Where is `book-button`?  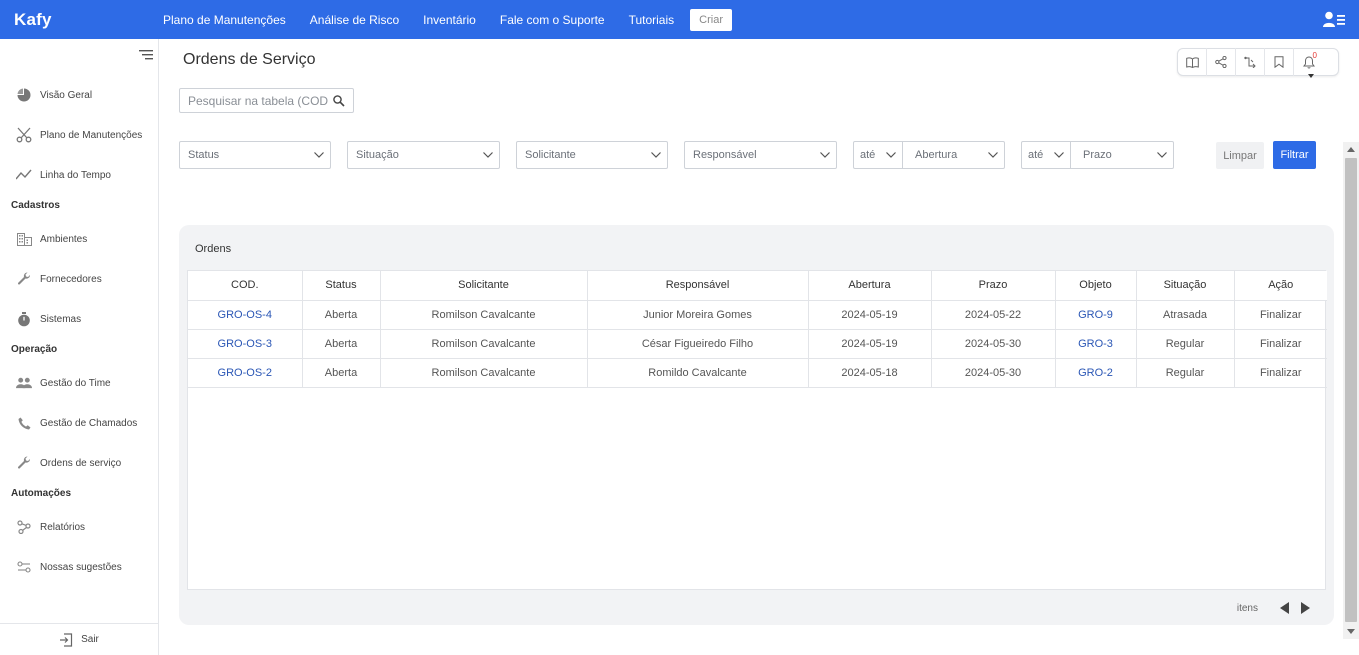 book-button is located at coordinates (1192, 62).